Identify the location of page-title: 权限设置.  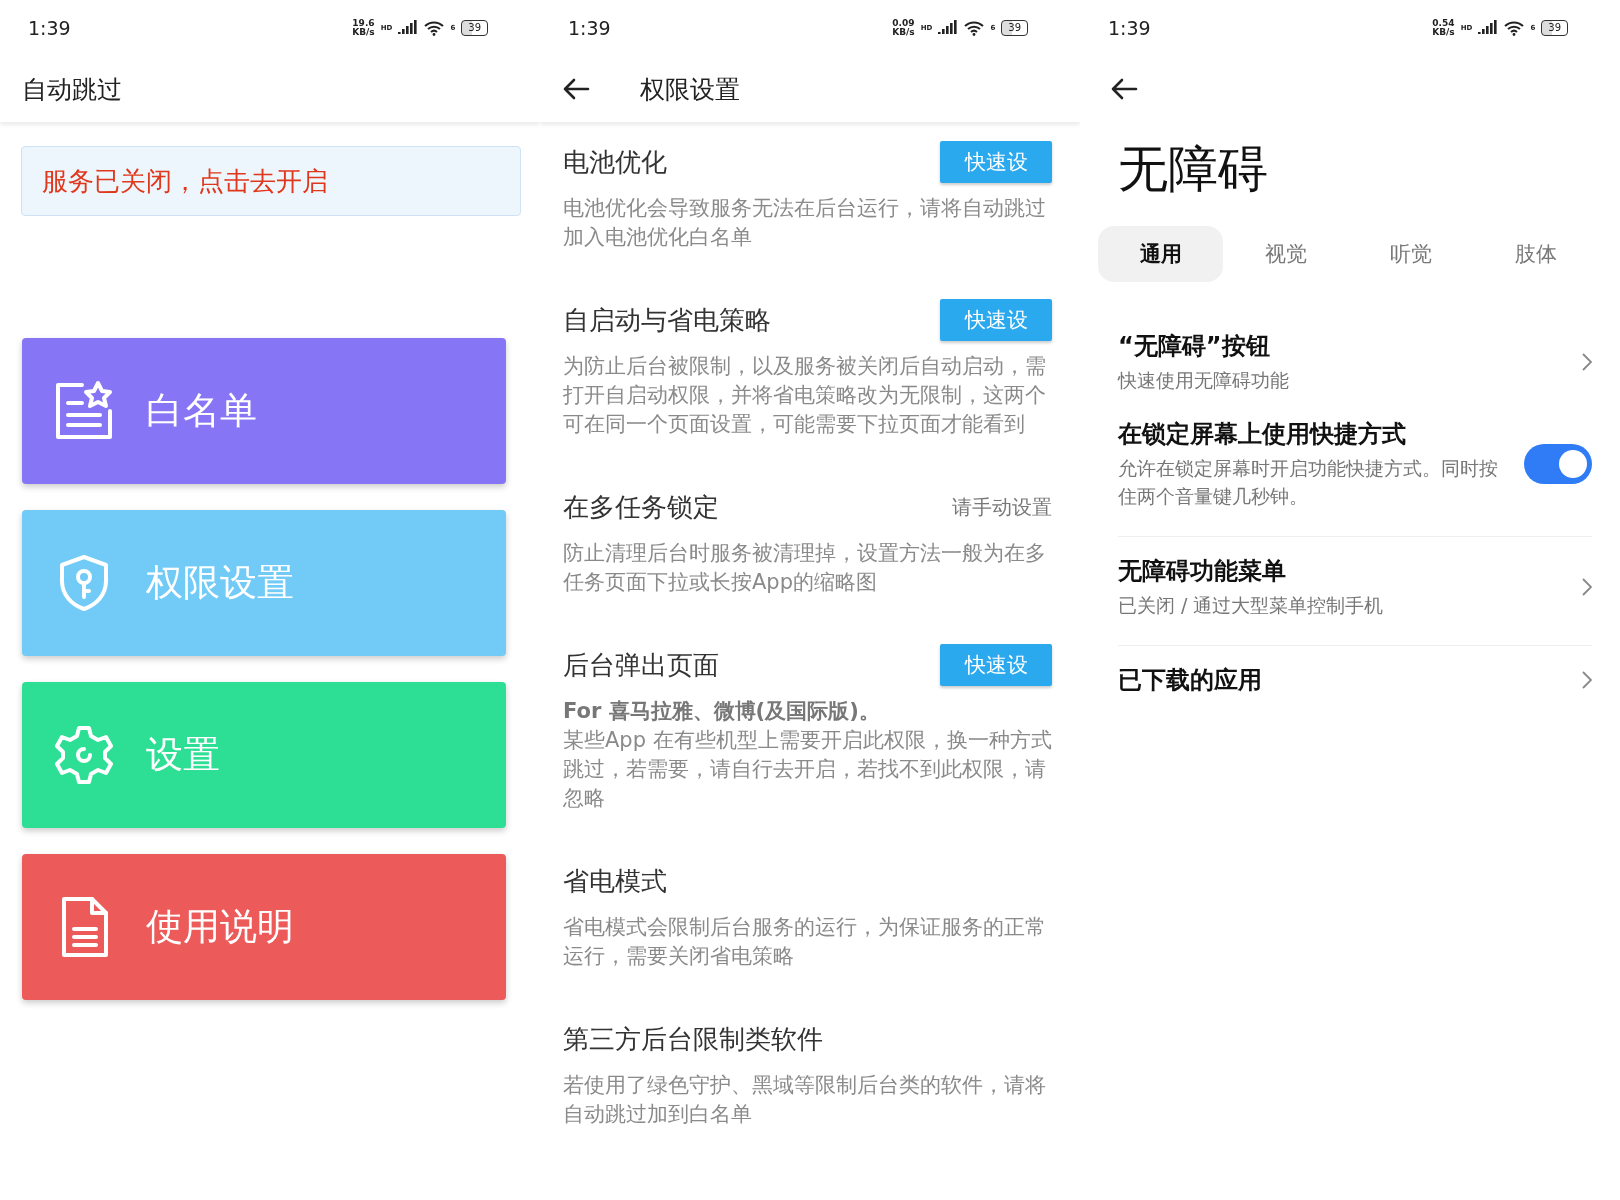
(690, 89).